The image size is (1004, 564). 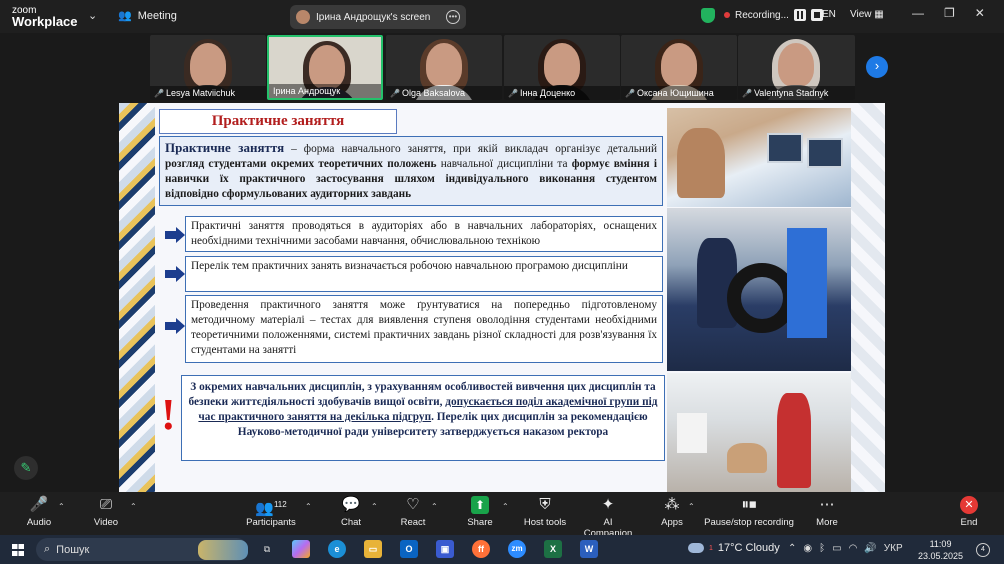 What do you see at coordinates (829, 14) in the screenshot?
I see `language-button: EN` at bounding box center [829, 14].